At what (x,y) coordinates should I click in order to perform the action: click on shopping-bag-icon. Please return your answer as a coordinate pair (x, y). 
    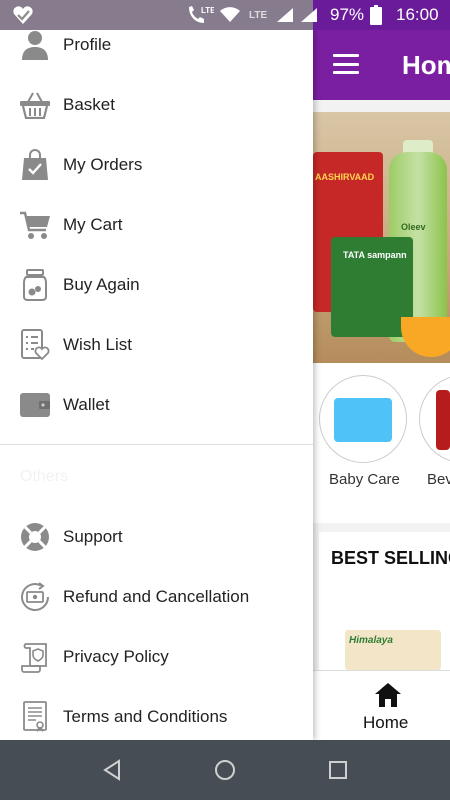
    Looking at the image, I should click on (35, 165).